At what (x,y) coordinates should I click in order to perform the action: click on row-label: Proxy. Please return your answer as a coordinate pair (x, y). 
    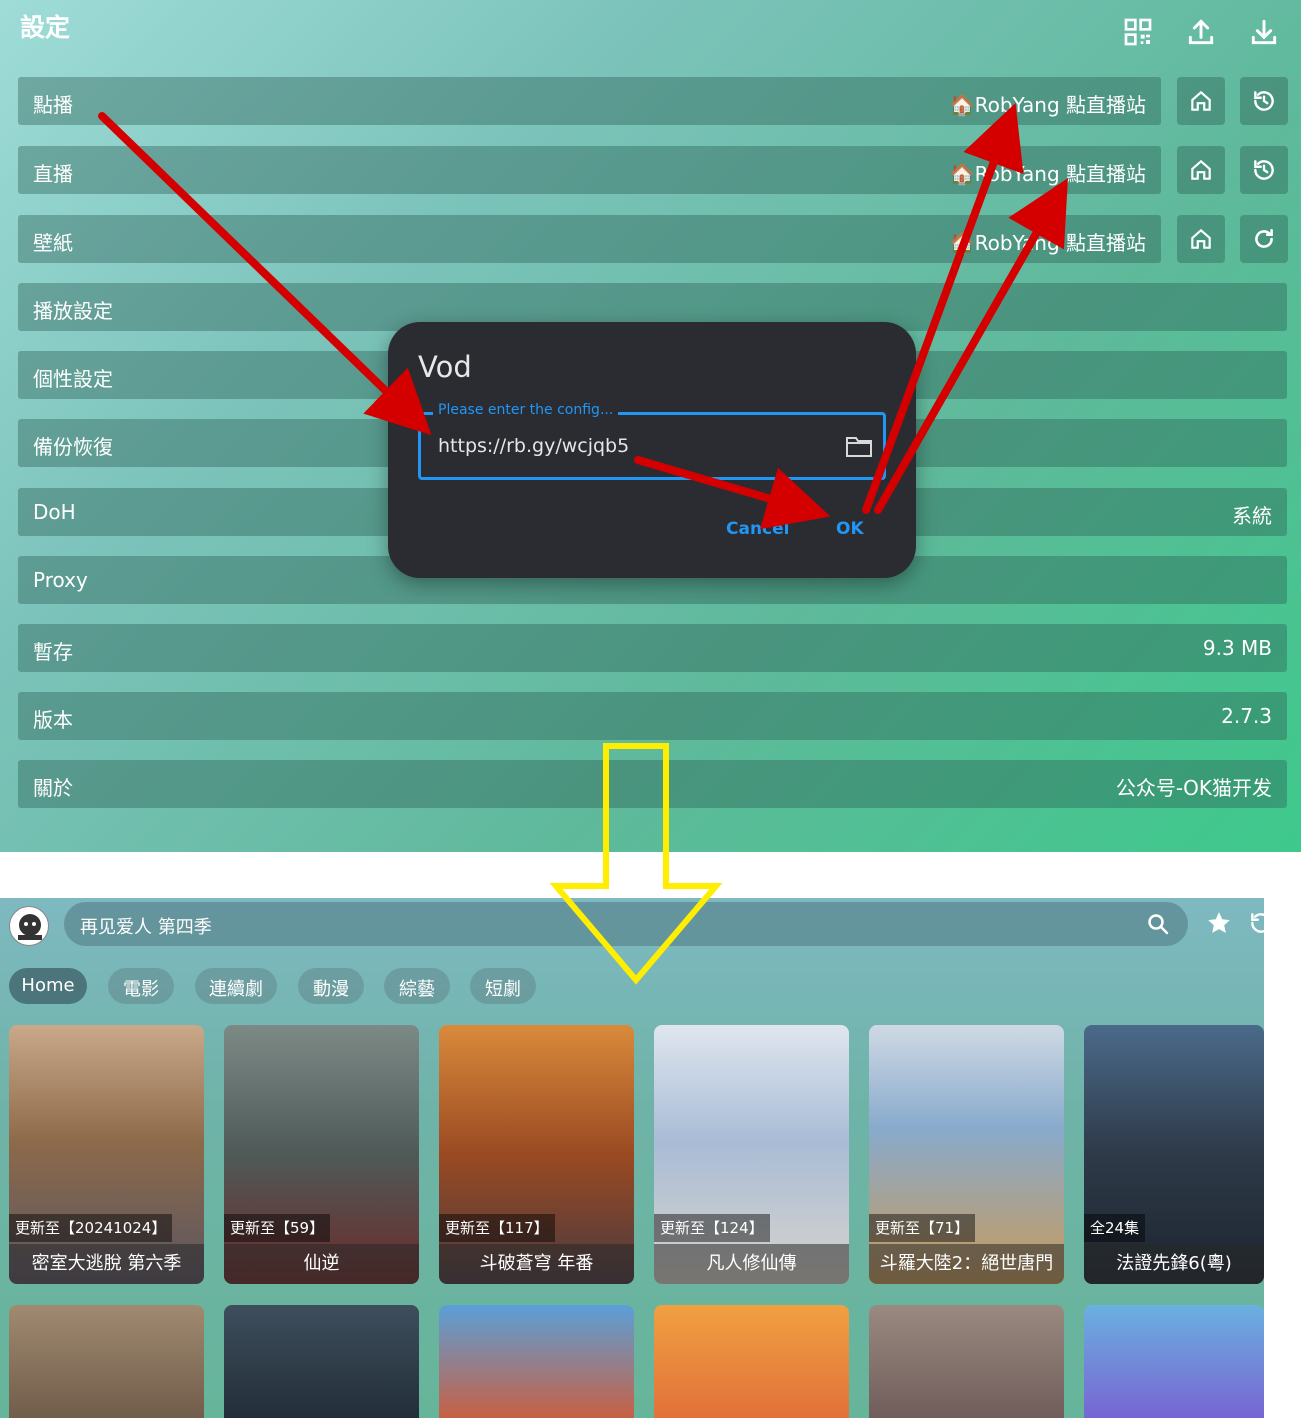
    Looking at the image, I should click on (60, 580).